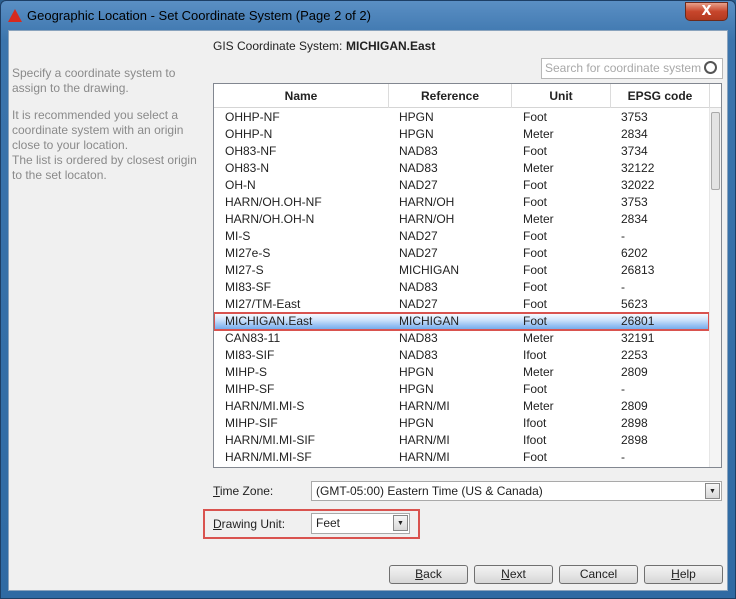  What do you see at coordinates (634, 151) in the screenshot?
I see `cell-epsg: 3734` at bounding box center [634, 151].